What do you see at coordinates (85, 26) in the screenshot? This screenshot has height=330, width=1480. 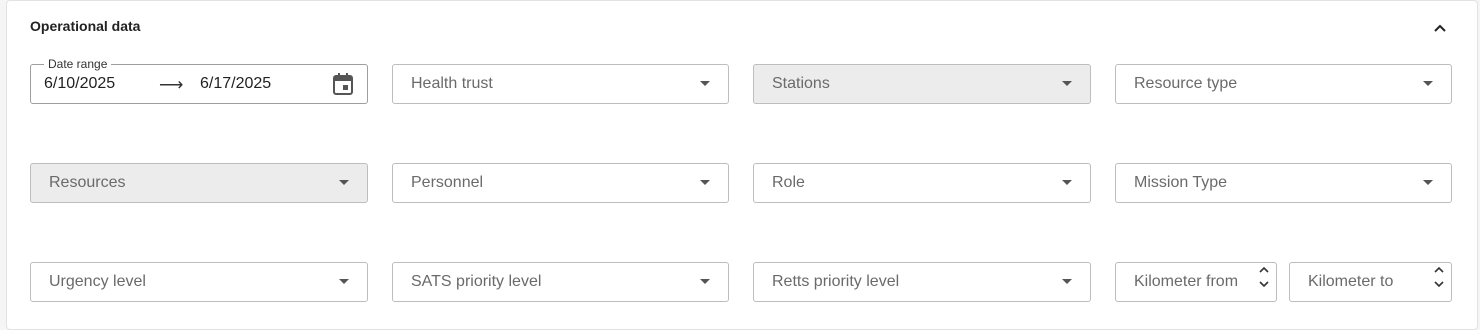 I see `section-title: Operational data` at bounding box center [85, 26].